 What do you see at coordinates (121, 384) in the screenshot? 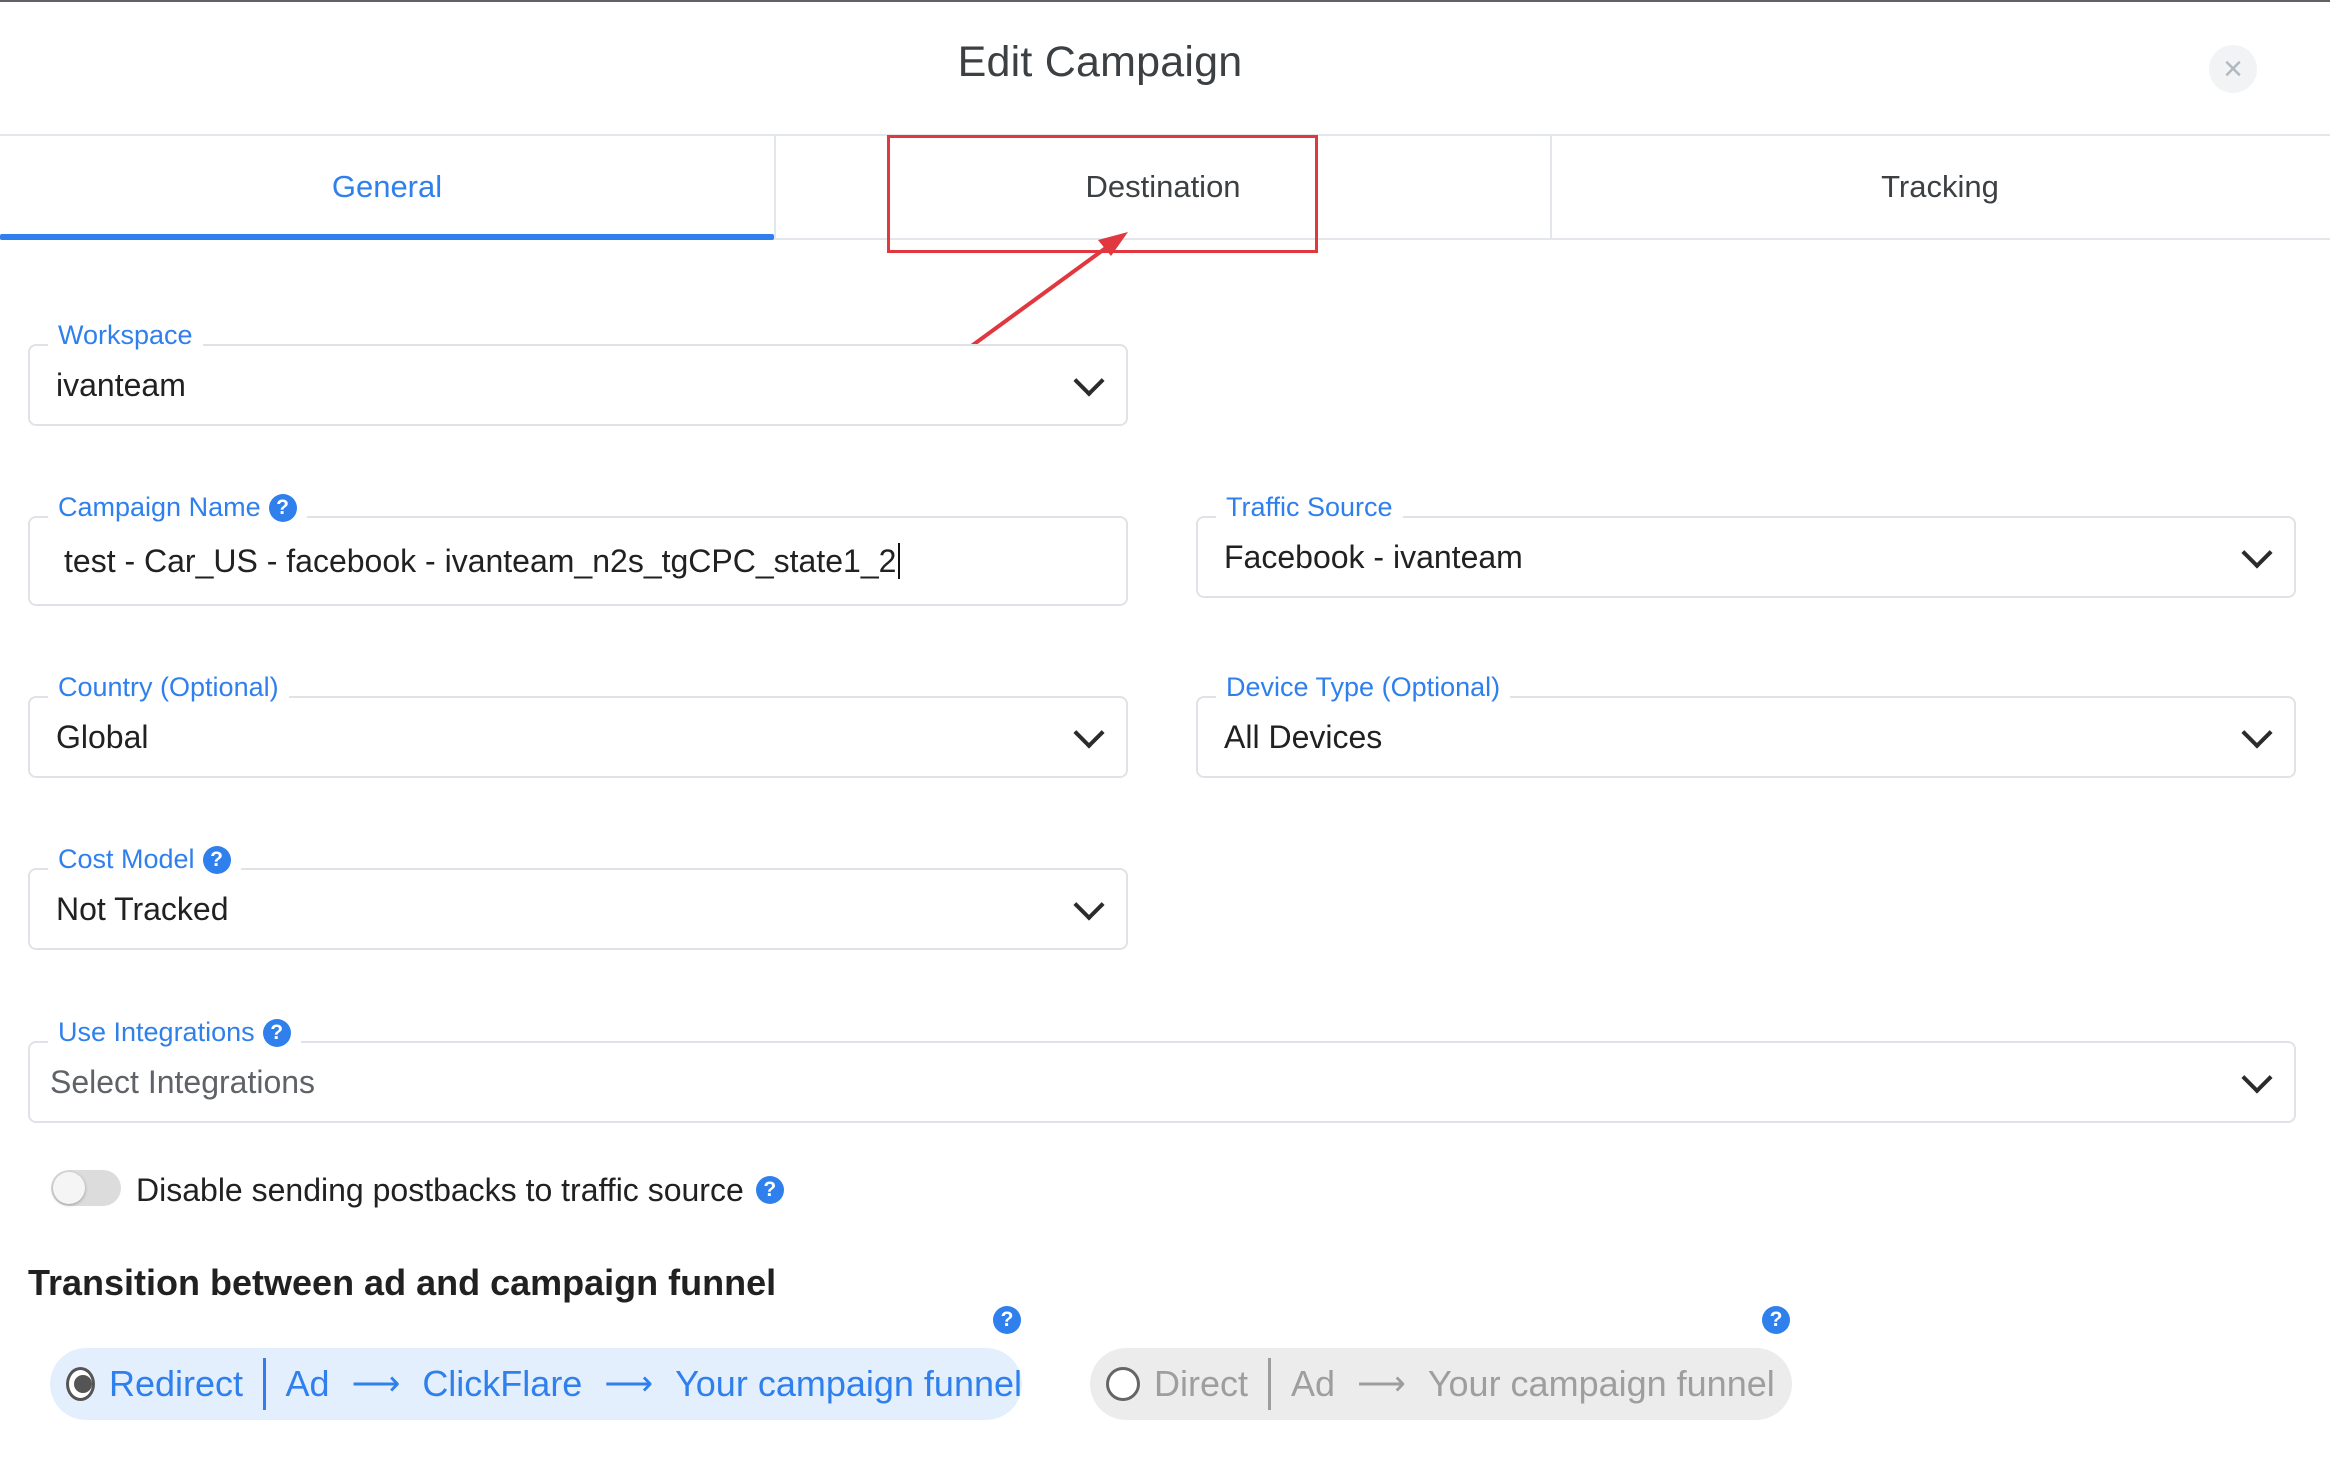
I see `workspace-value: ivanteam` at bounding box center [121, 384].